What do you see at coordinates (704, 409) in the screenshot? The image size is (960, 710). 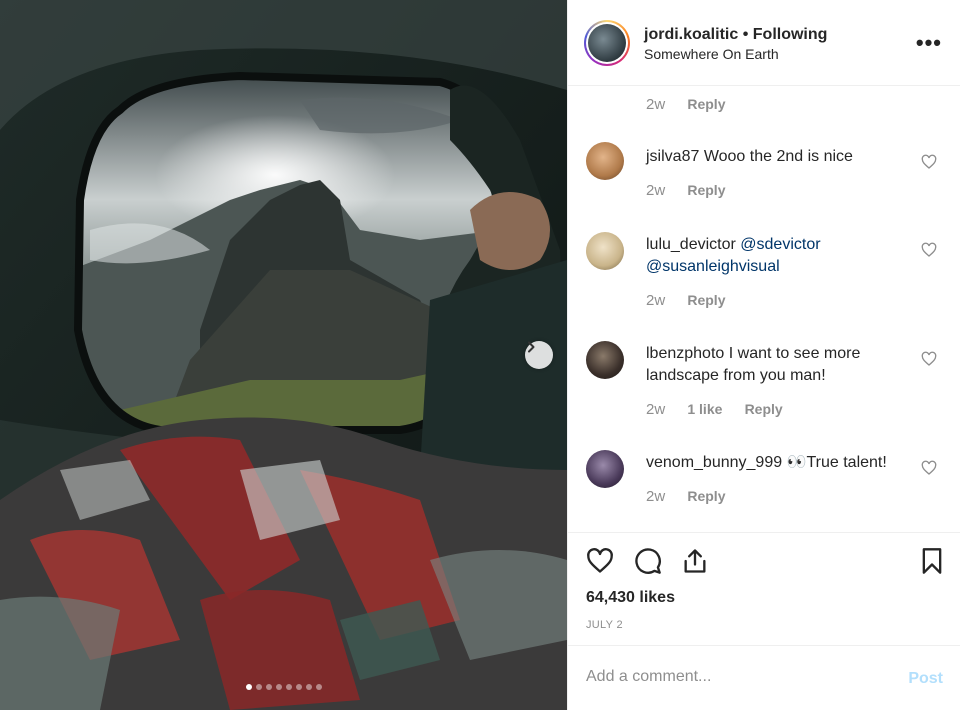 I see `comment-likes-count: 1 like` at bounding box center [704, 409].